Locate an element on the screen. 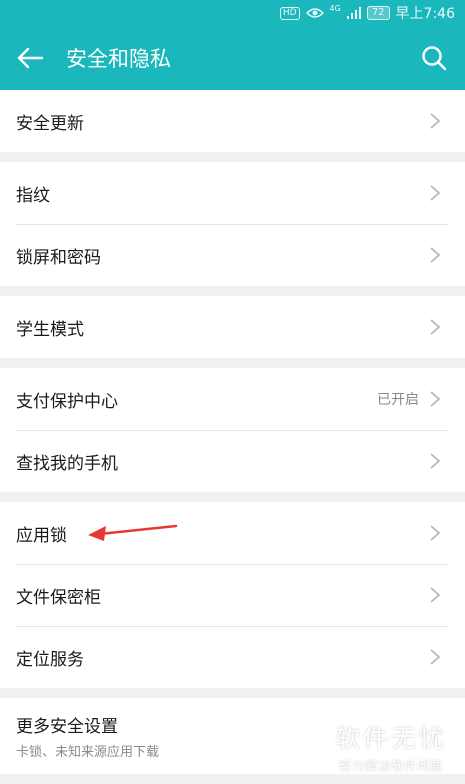 This screenshot has height=784, width=465. clock: 早上7:46 is located at coordinates (425, 14).